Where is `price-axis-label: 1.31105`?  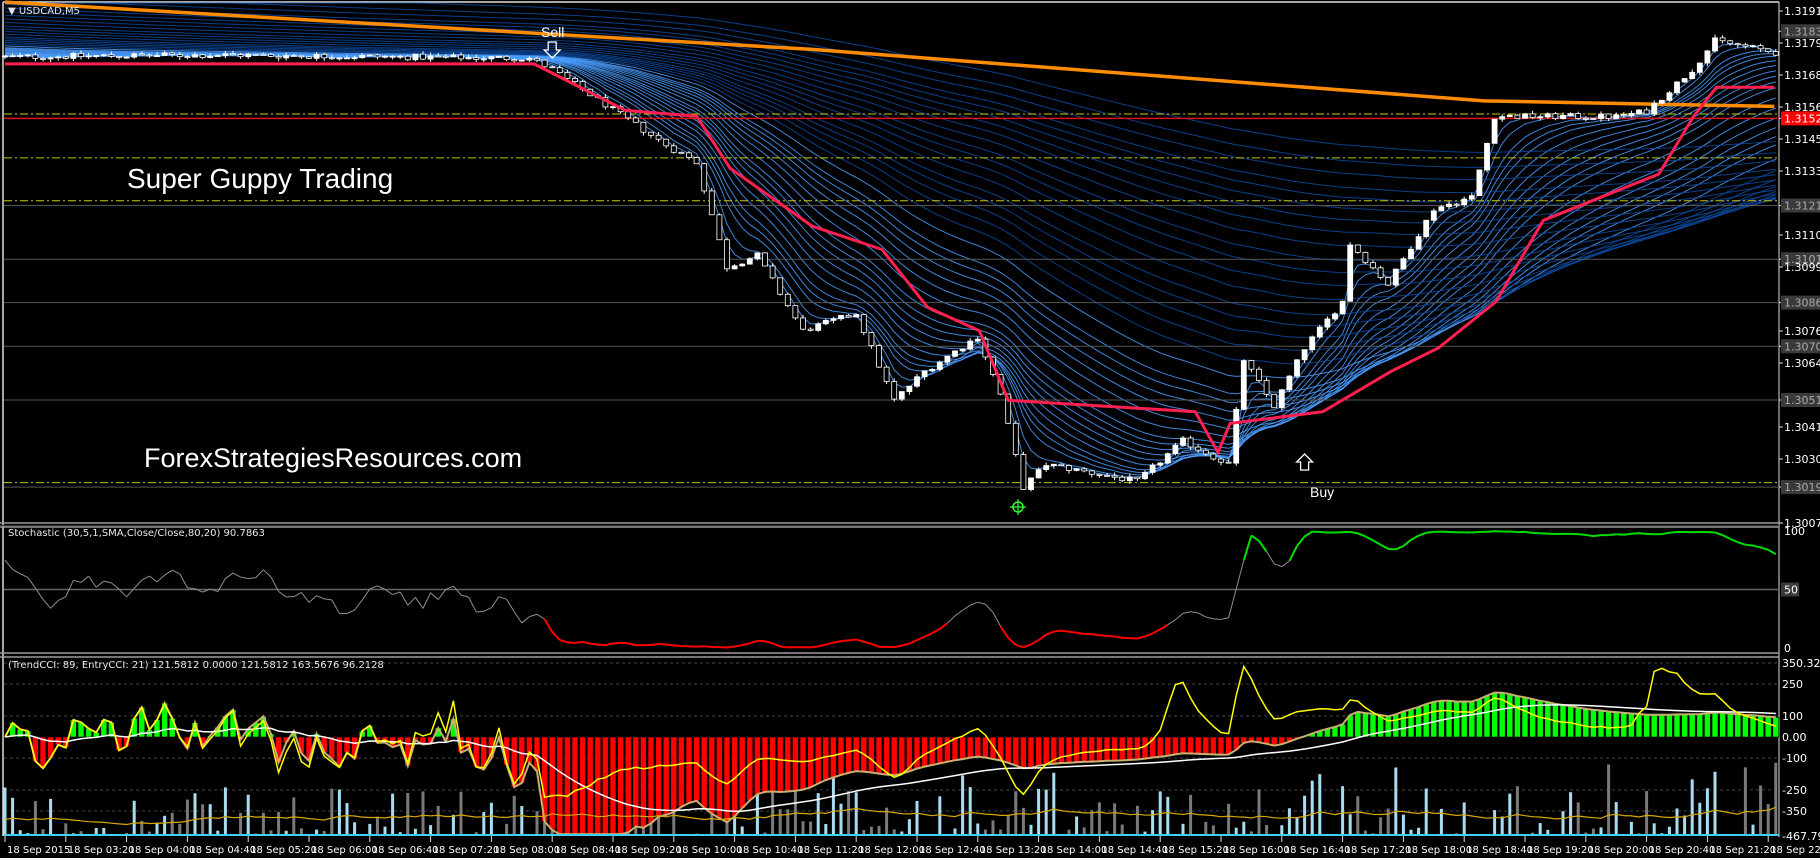 price-axis-label: 1.31105 is located at coordinates (1802, 235).